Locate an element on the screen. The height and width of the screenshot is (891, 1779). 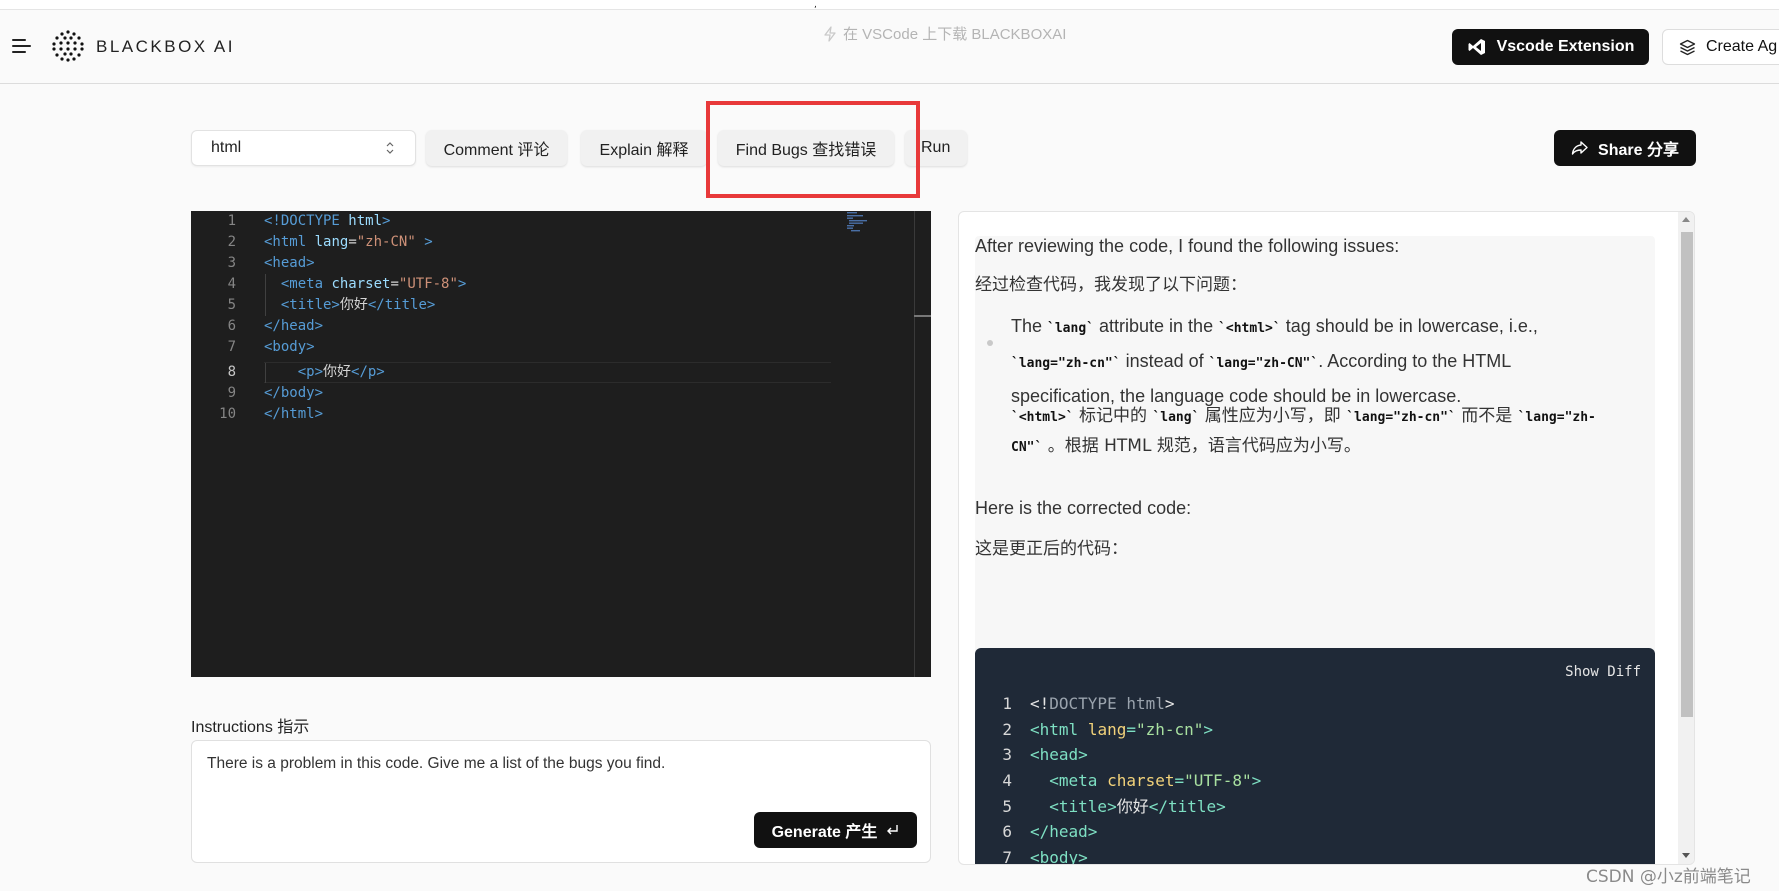
intro-text-zh: 经过检查代码，我发现了以下问题： is located at coordinates (1111, 285).